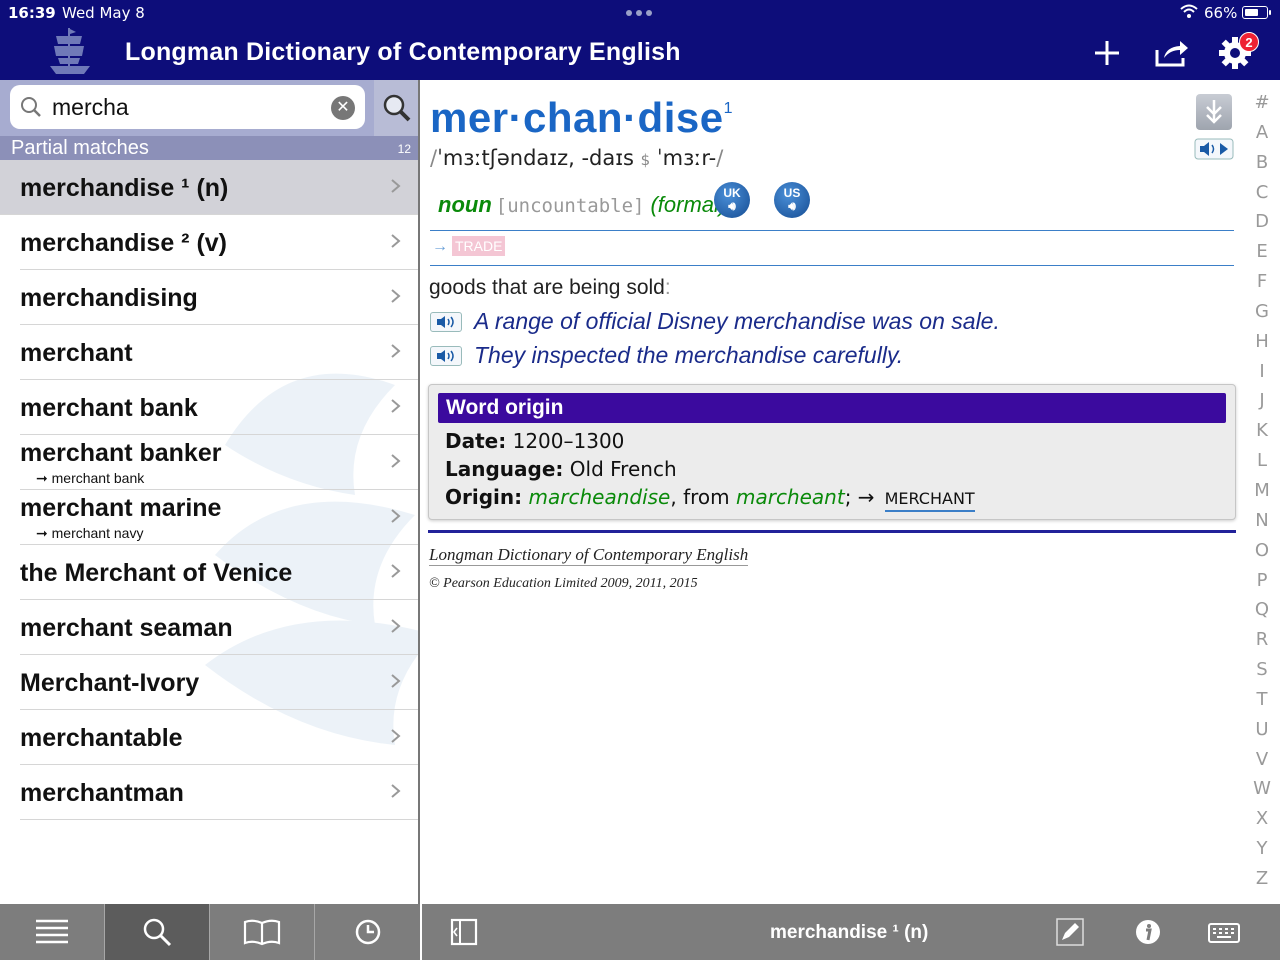 This screenshot has height=960, width=1280. I want to click on add-button, so click(1107, 53).